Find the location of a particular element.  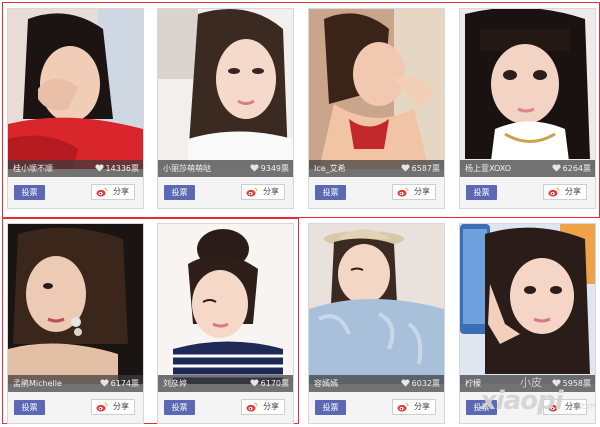

contestant-name: 小丽莎萌萌哒 is located at coordinates (187, 168).